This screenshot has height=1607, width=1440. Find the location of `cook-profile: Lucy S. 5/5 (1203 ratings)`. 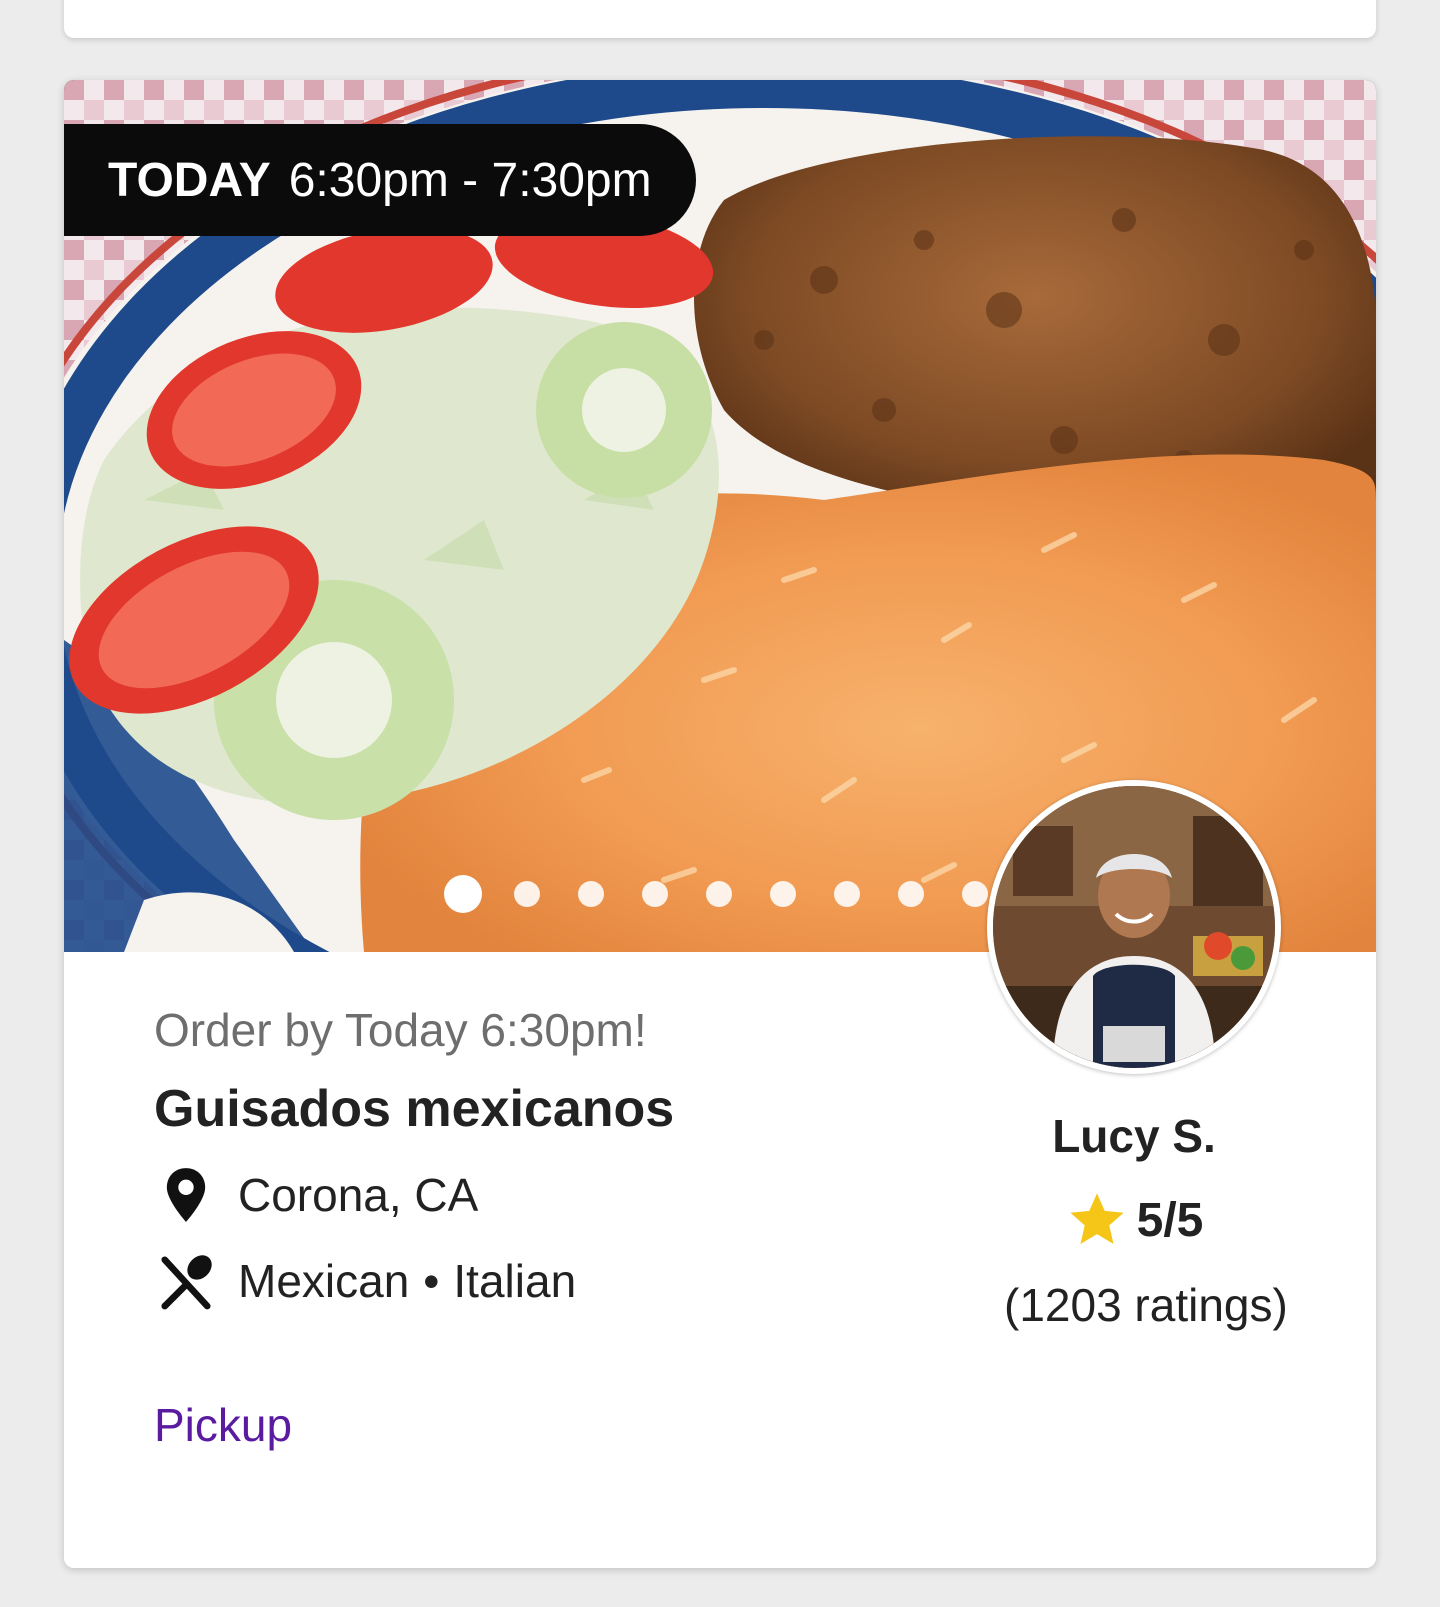

cook-profile: Lucy S. 5/5 (1203 ratings) is located at coordinates (1137, 1056).